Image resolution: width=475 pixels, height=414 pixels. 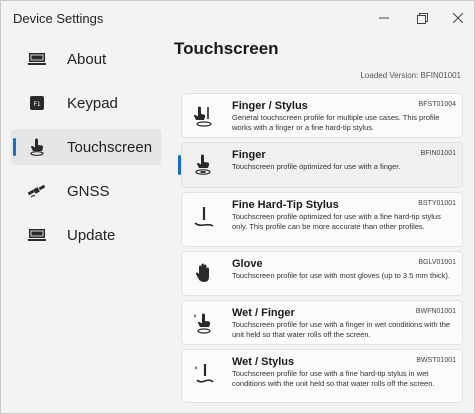 I want to click on touch-hand-icon, so click(x=37, y=147).